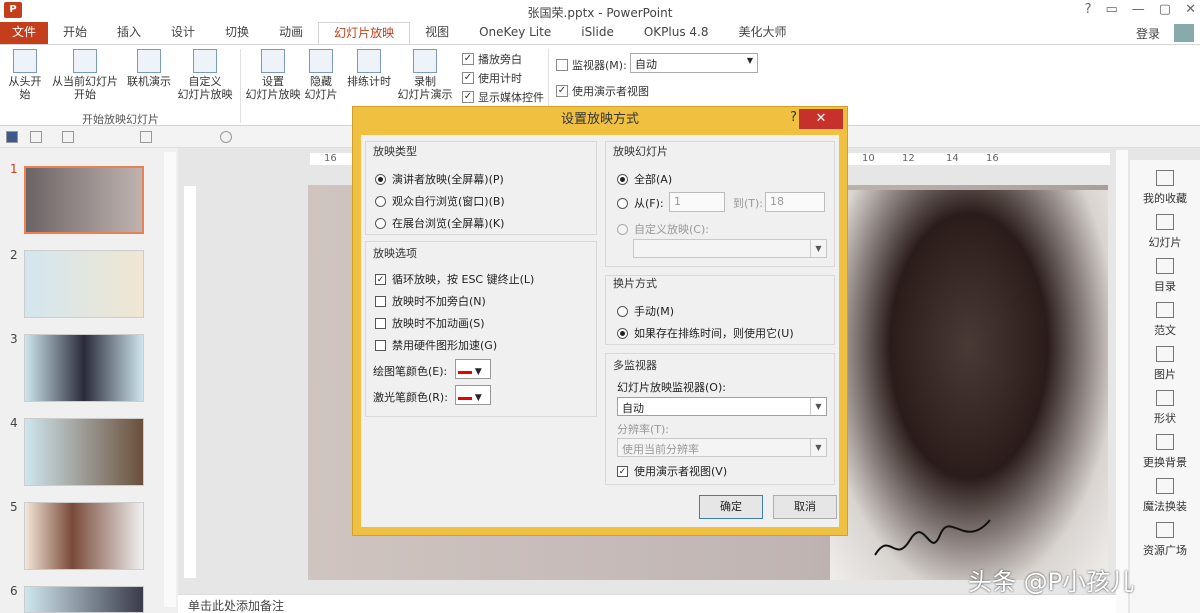  What do you see at coordinates (205, 61) in the screenshot?
I see `custom-slideshow-icon` at bounding box center [205, 61].